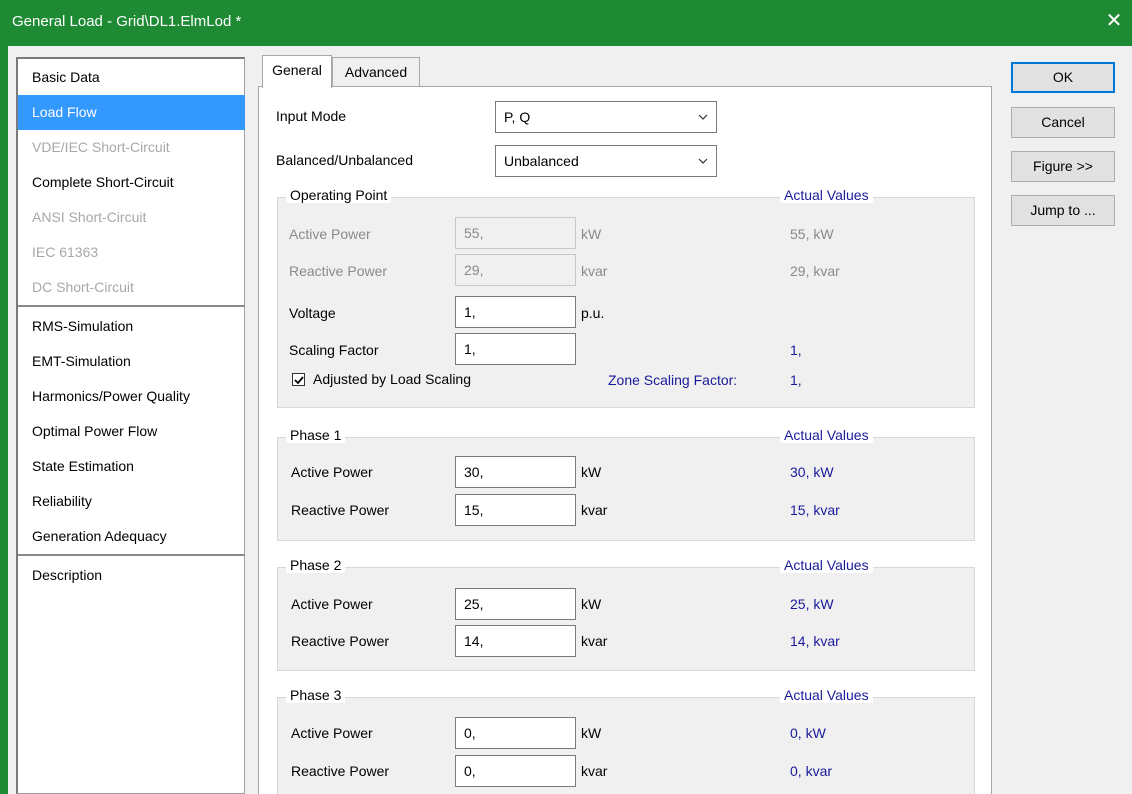  I want to click on sidebar-item-optimal-power-flow: Optimal Power Flow, so click(131, 431).